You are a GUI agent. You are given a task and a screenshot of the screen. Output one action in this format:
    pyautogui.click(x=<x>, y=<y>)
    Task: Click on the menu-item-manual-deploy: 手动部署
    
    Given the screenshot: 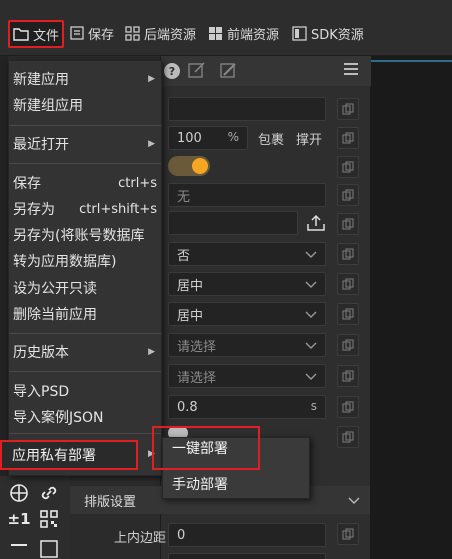 What is the action you would take?
    pyautogui.click(x=200, y=484)
    